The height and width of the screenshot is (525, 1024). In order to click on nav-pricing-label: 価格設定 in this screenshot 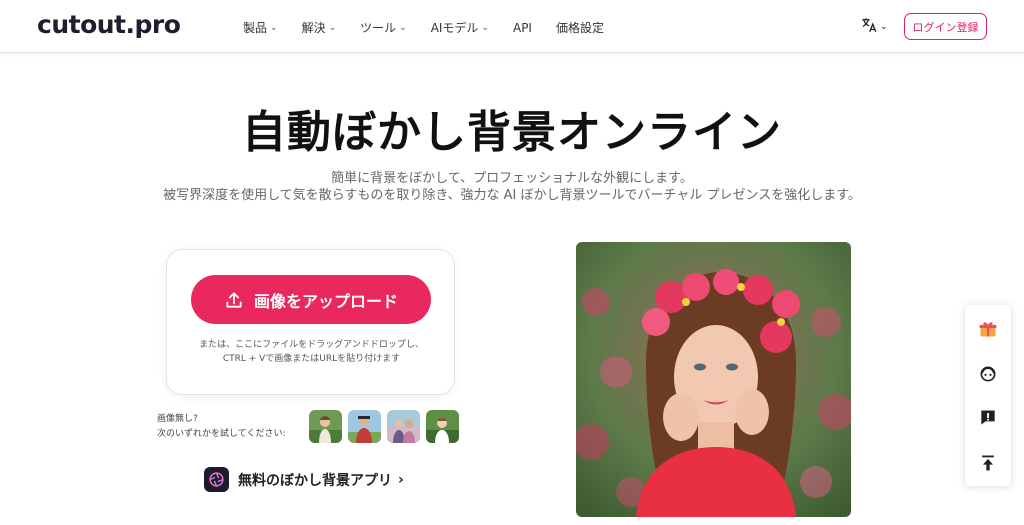, I will do `click(579, 28)`.